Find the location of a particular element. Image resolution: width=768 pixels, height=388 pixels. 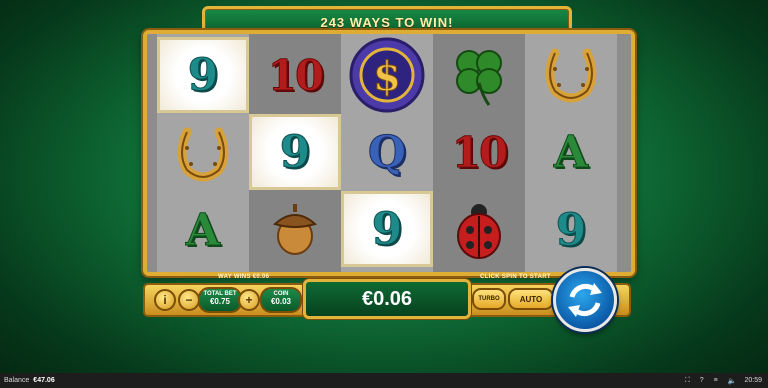

decrease-bet-button: − is located at coordinates (189, 300).